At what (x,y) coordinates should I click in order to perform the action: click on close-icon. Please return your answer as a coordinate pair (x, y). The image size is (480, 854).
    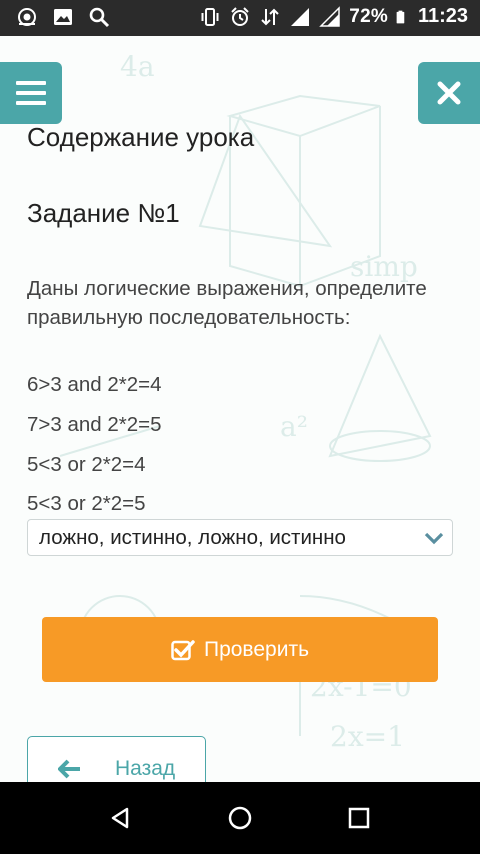
    Looking at the image, I should click on (449, 93).